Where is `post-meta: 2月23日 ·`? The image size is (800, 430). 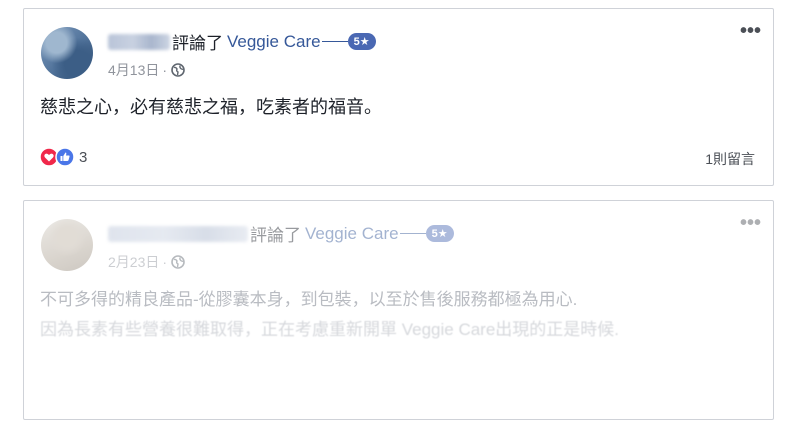 post-meta: 2月23日 · is located at coordinates (146, 262).